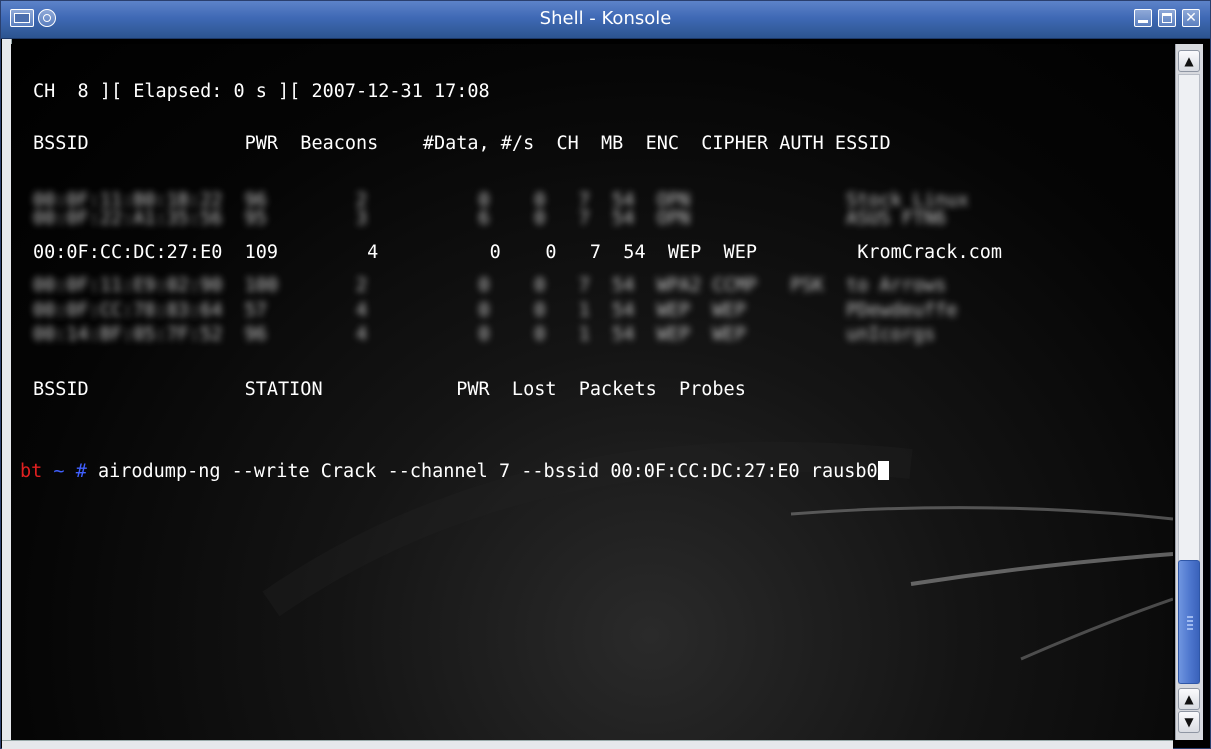 Image resolution: width=1211 pixels, height=749 pixels. I want to click on minimize-icon, so click(1143, 18).